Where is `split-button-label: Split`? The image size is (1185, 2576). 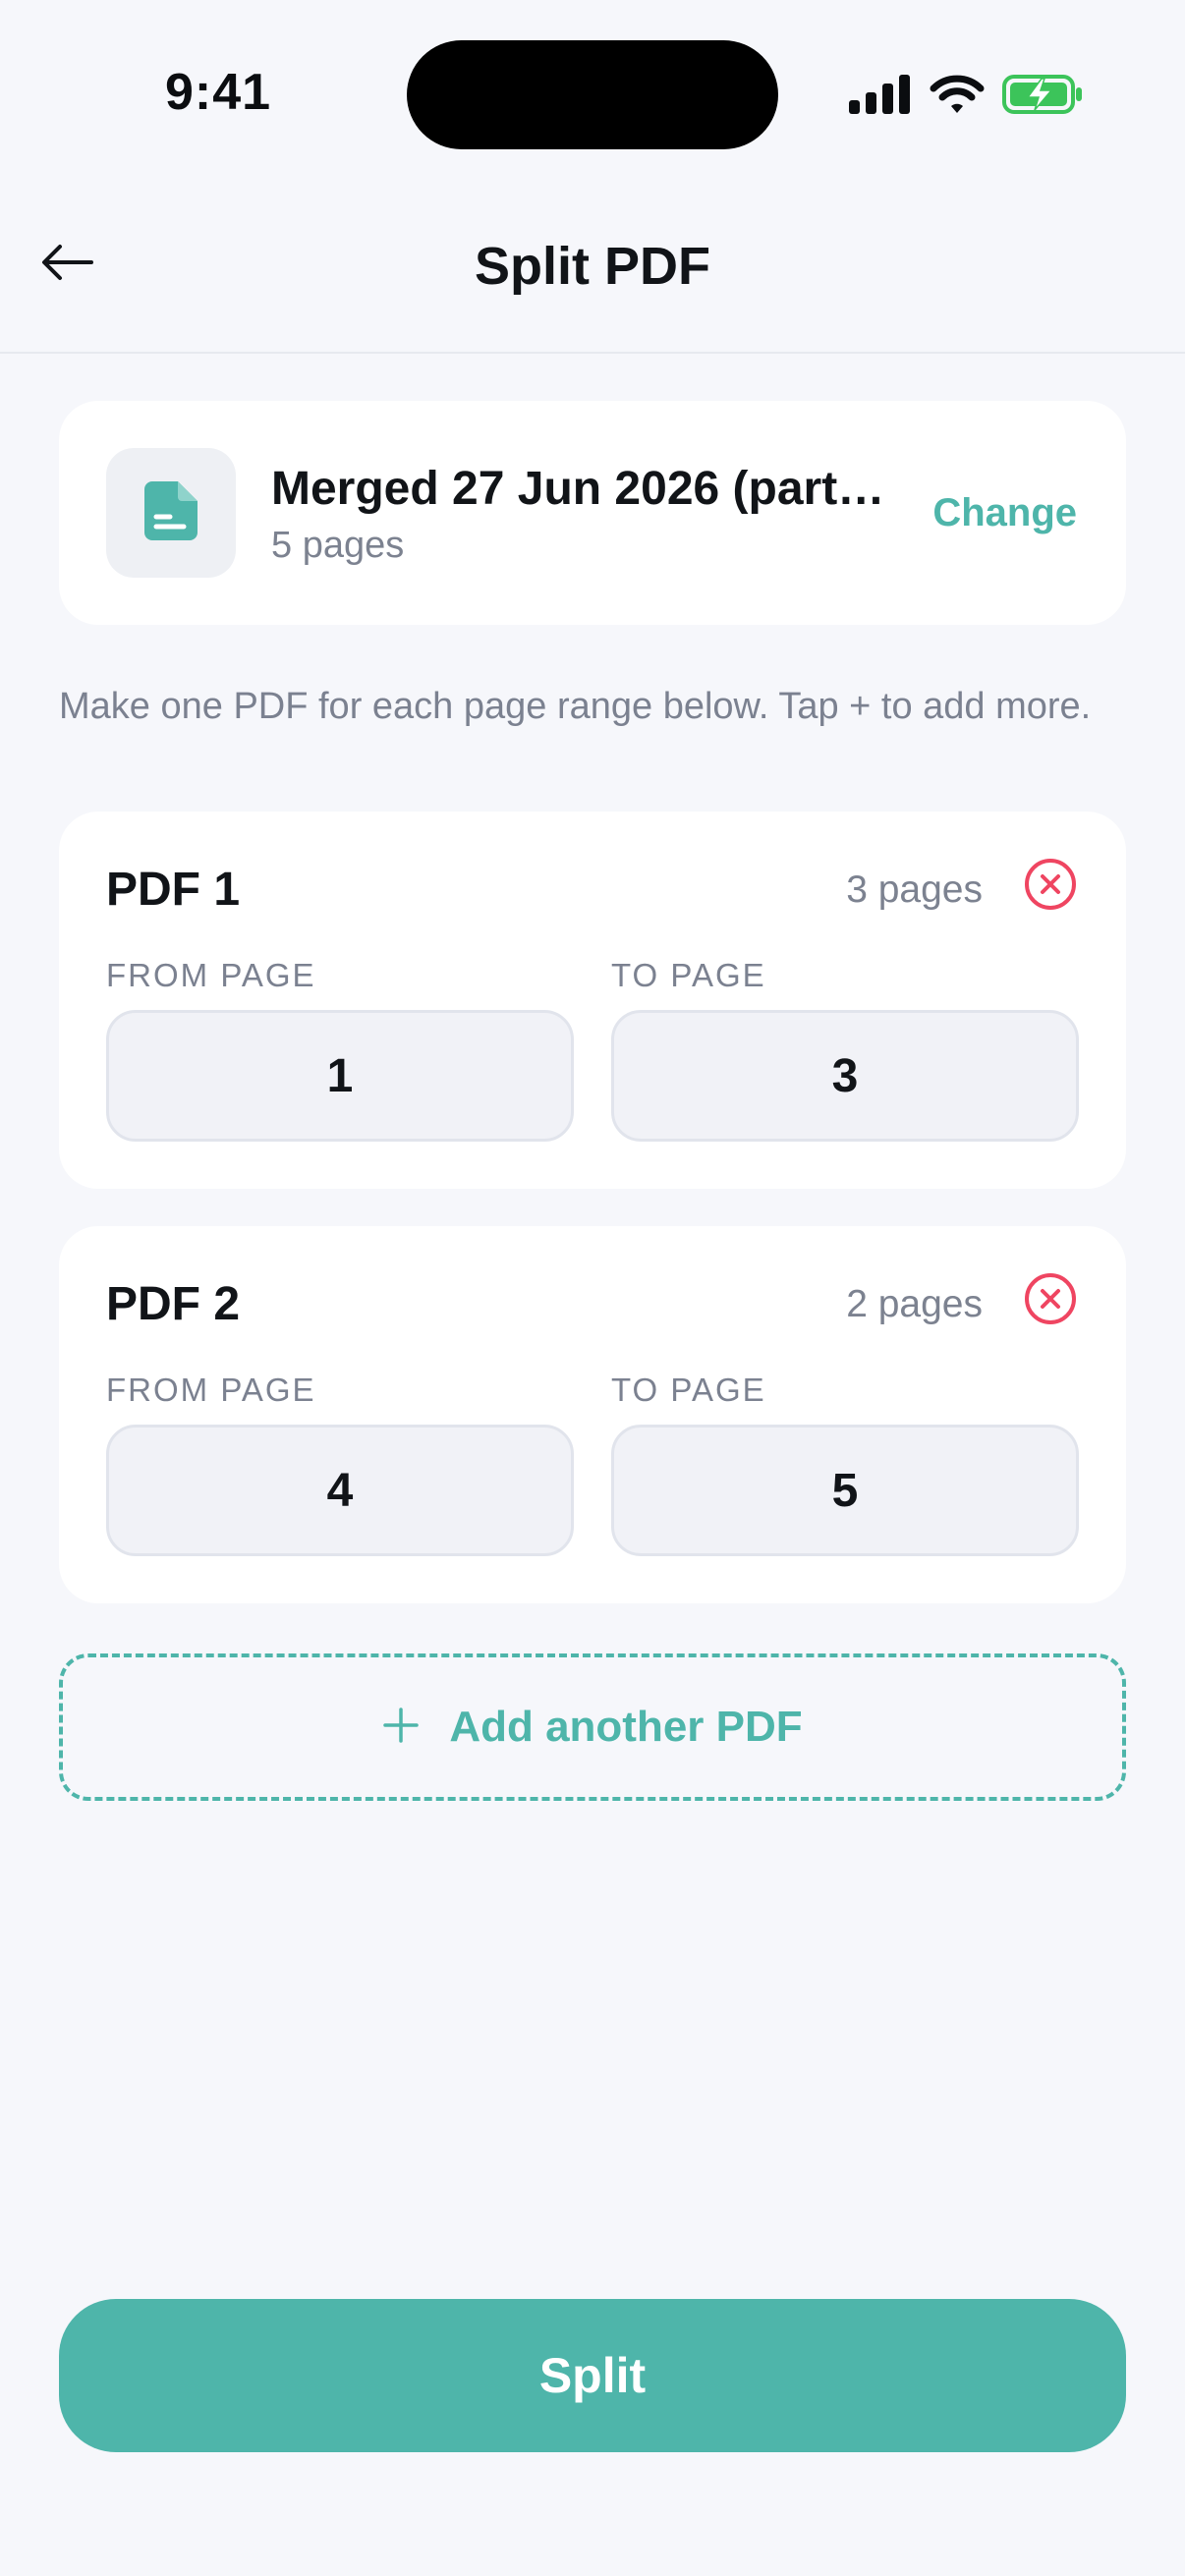
split-button-label: Split is located at coordinates (592, 2375).